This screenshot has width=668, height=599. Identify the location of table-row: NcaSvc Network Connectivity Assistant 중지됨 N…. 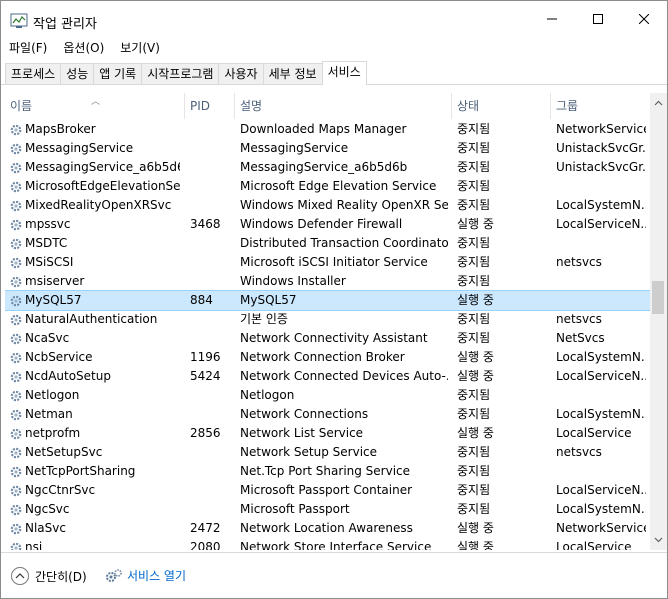
(327, 338).